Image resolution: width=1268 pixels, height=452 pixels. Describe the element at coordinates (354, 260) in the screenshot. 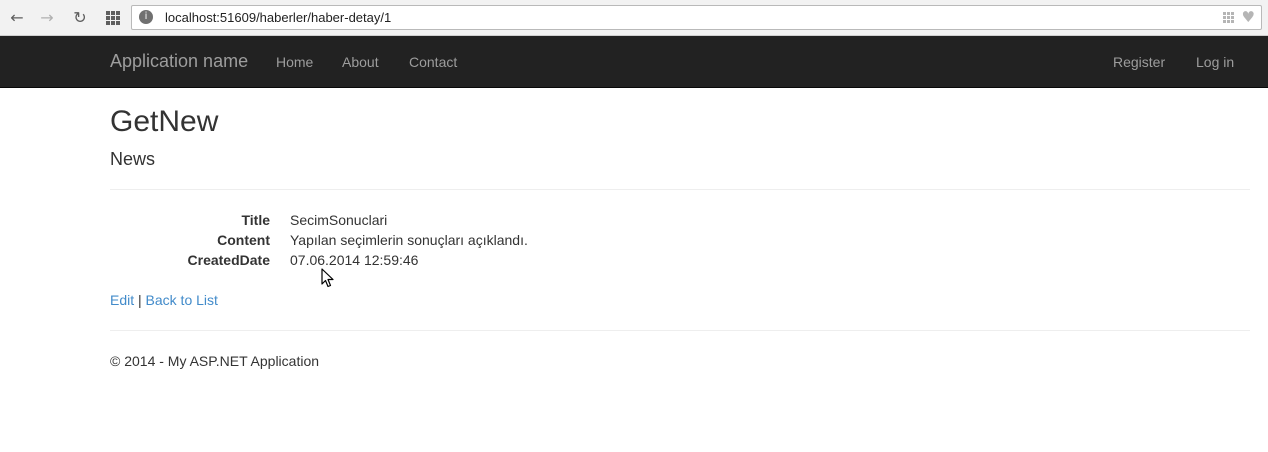

I see `detail-value-createddate: 07.06.2014 12:59:46` at that location.